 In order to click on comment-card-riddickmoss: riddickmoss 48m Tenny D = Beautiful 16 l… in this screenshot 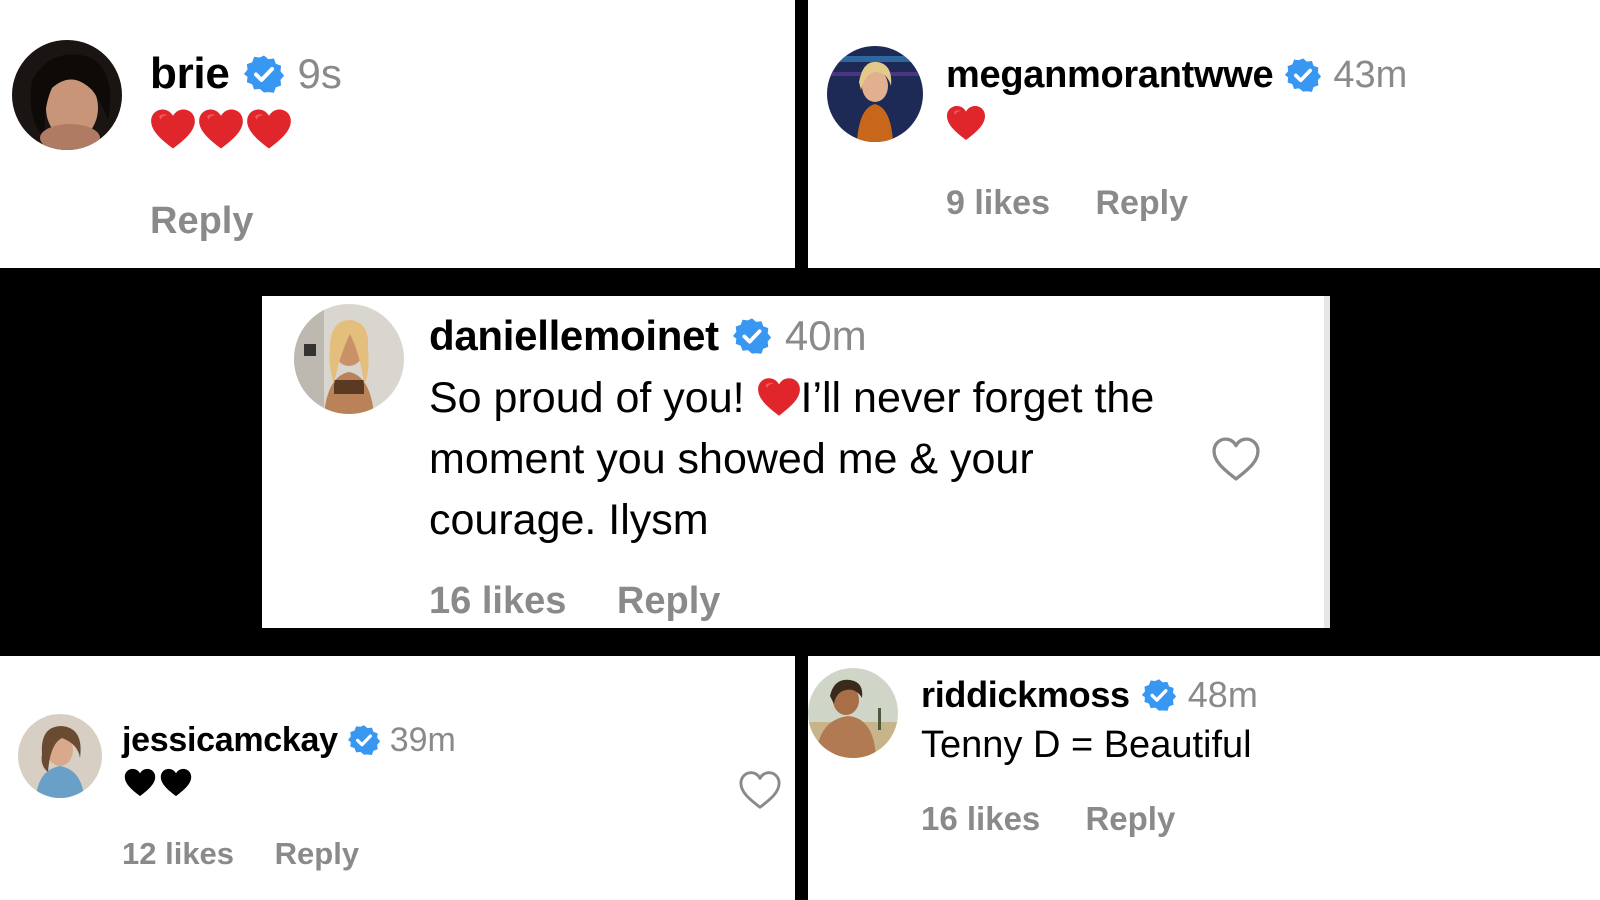, I will do `click(1204, 778)`.